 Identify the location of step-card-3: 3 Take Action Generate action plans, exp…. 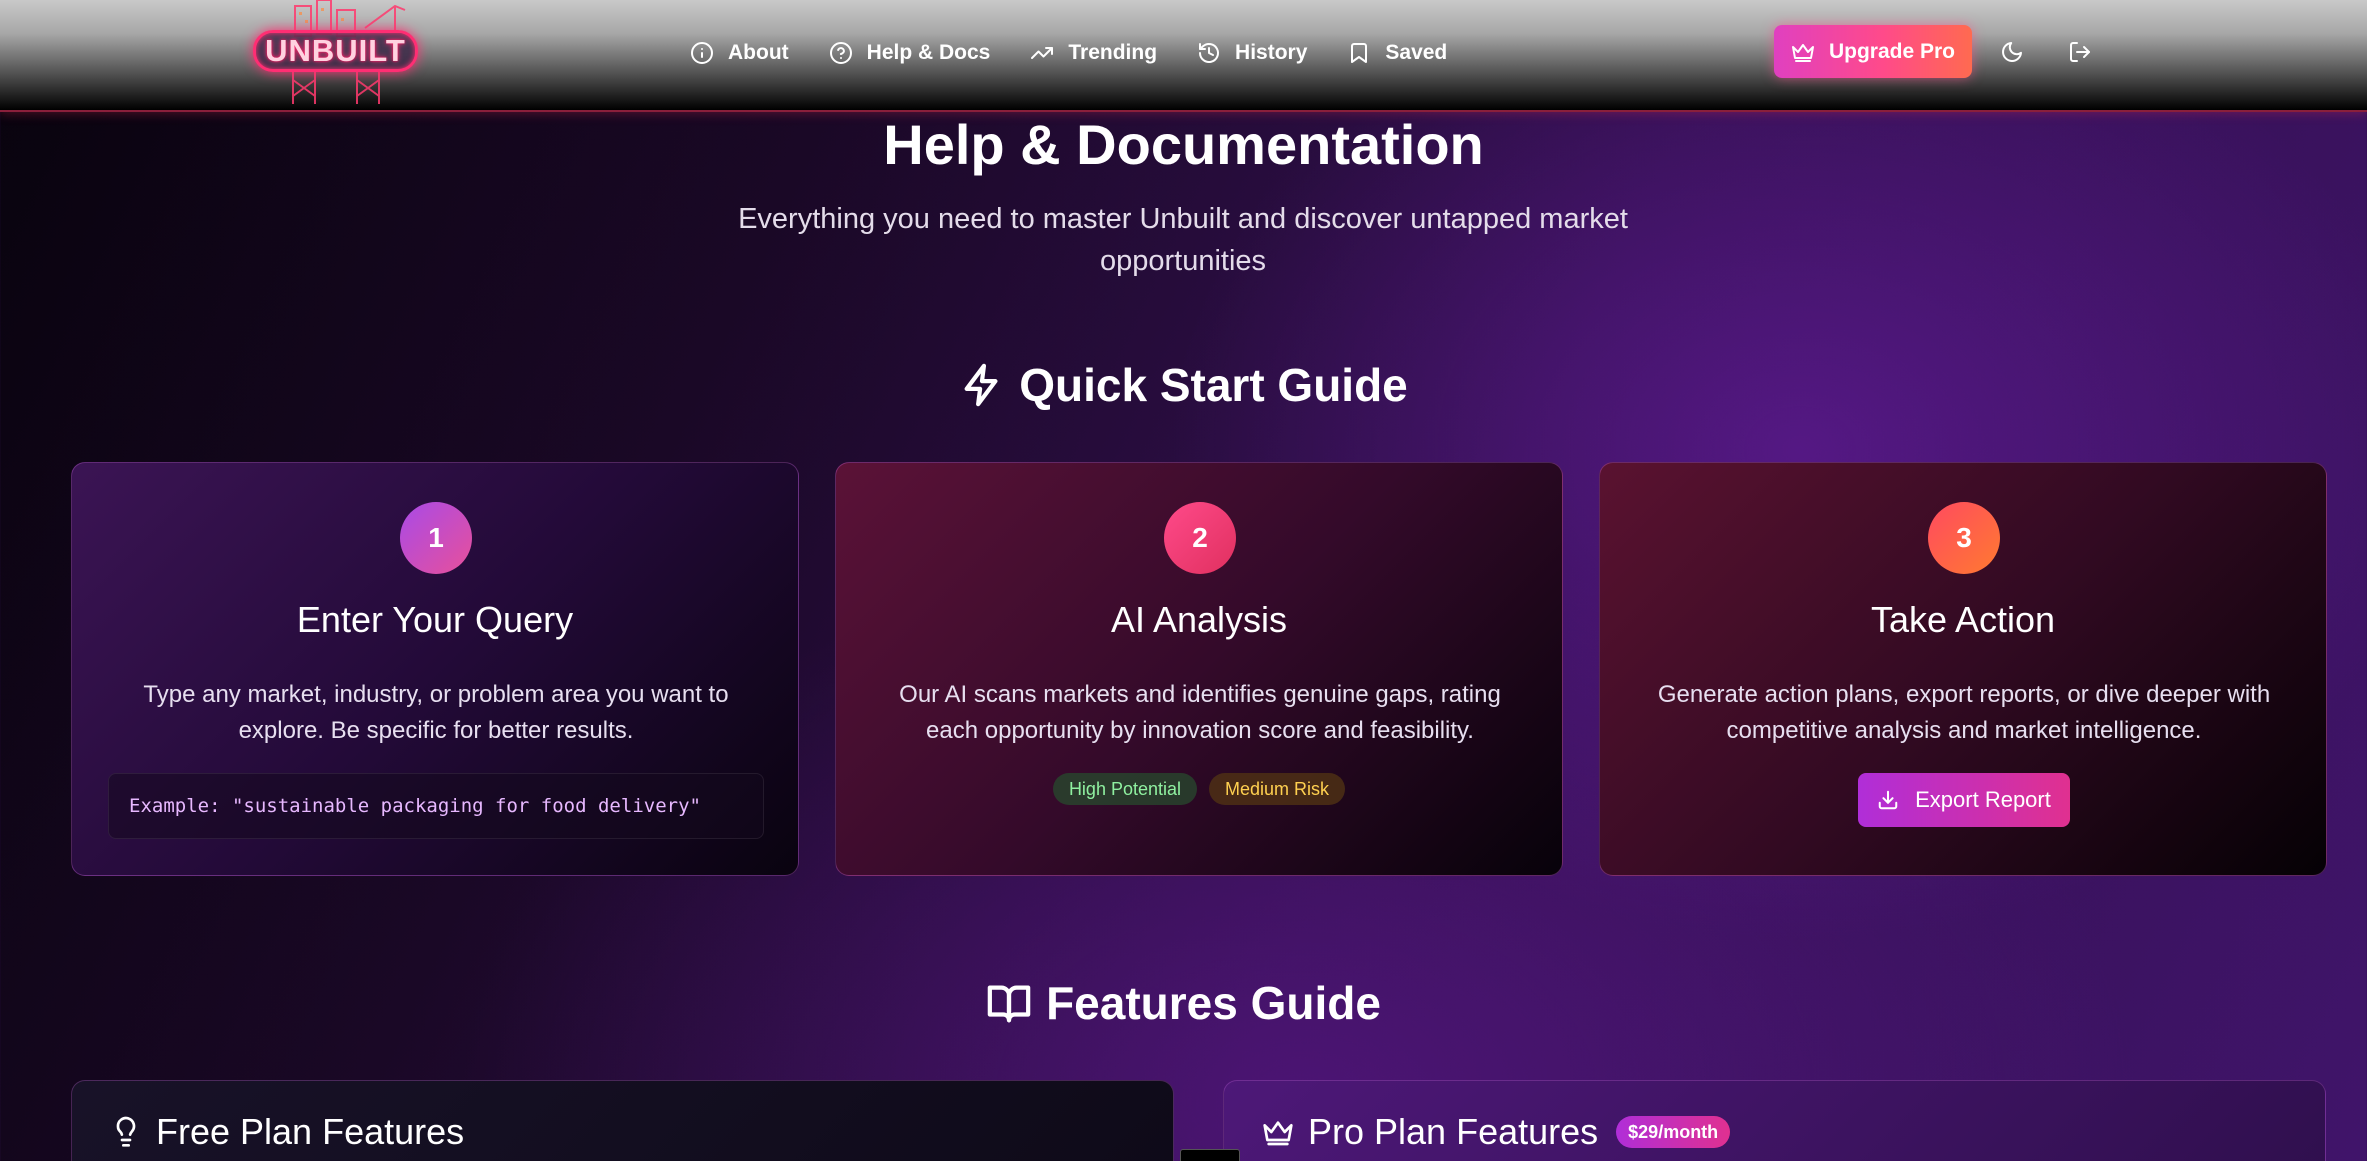
(1963, 669).